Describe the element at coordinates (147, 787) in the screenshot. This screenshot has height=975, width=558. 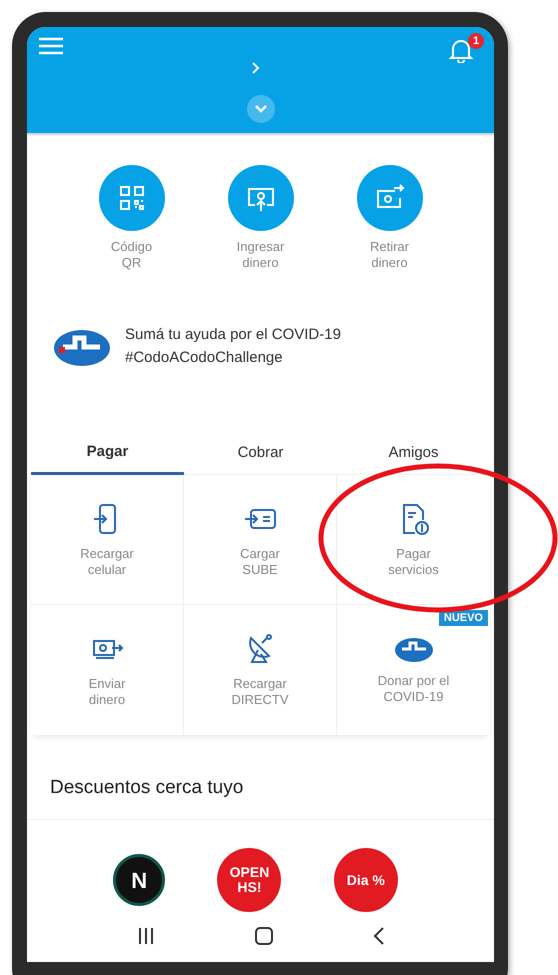
I see `section-title: Descuentos cerca tuyo` at that location.